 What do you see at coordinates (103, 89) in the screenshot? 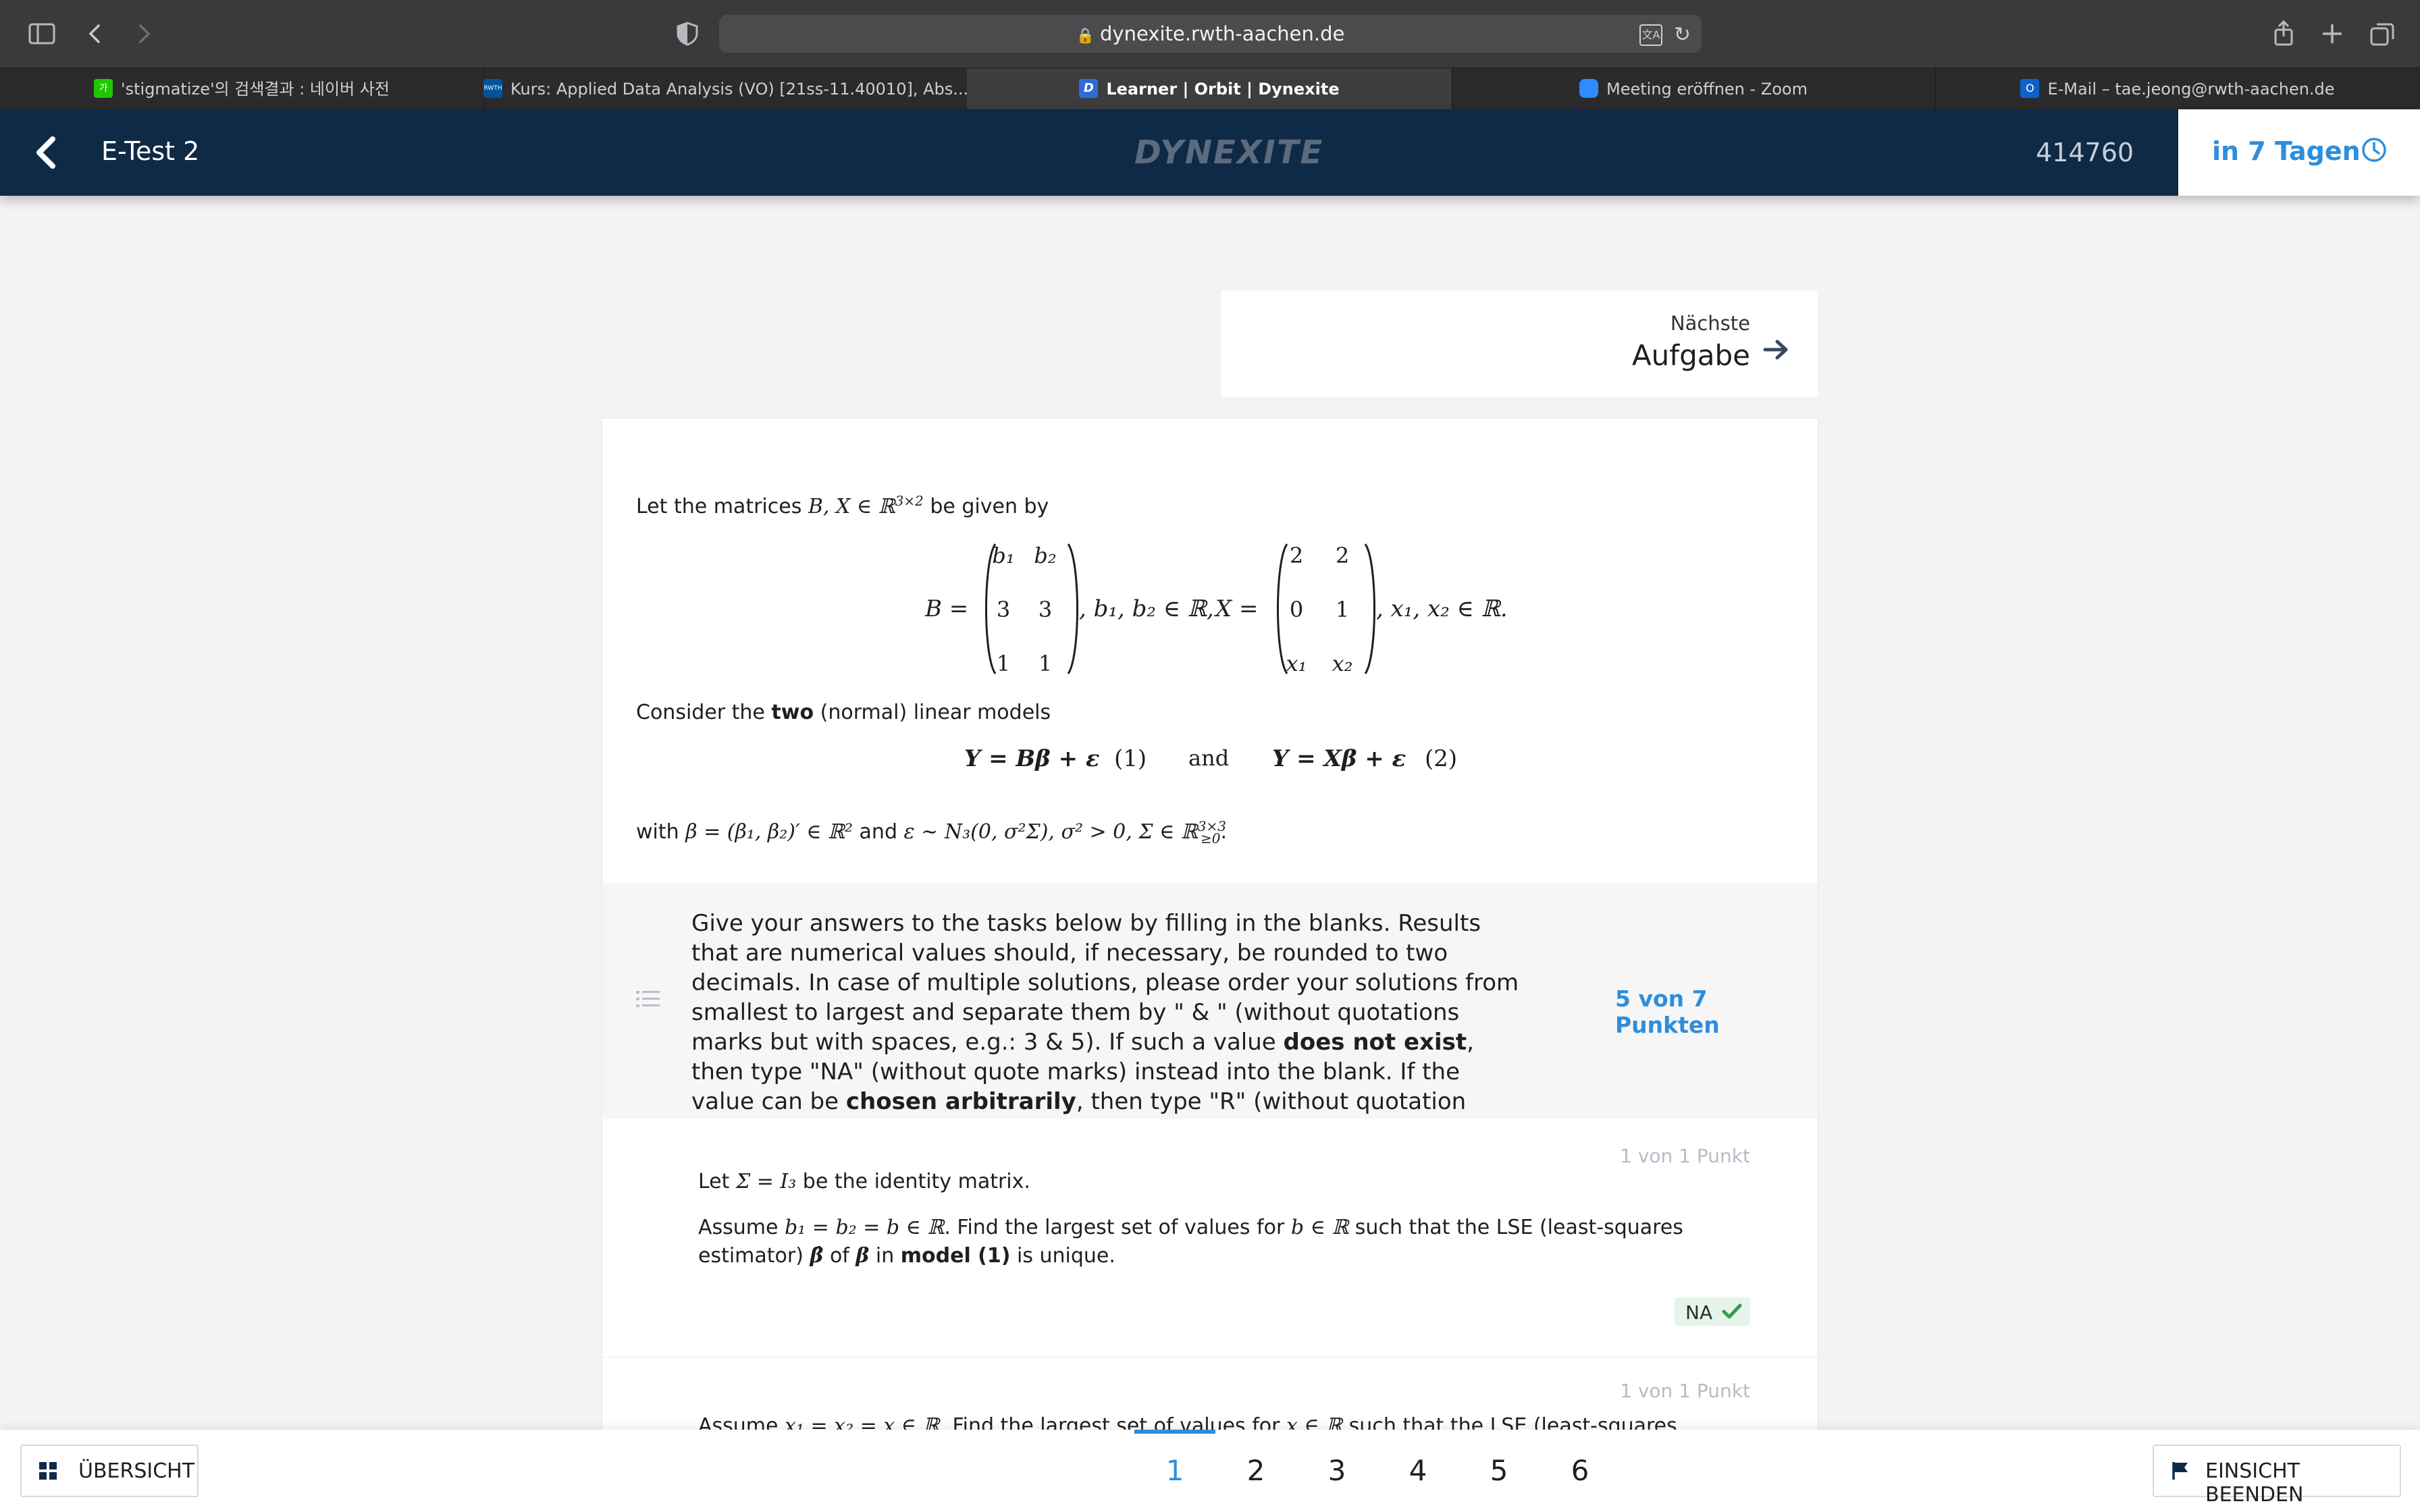
I see `naver-favicon-icon: 가` at bounding box center [103, 89].